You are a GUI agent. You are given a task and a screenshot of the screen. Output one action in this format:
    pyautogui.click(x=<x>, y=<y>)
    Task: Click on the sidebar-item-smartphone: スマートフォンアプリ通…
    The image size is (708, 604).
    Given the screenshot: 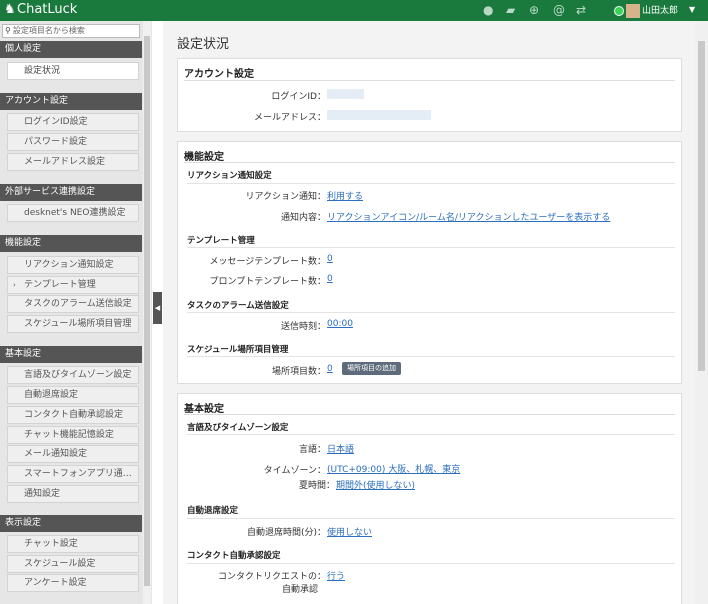 What is the action you would take?
    pyautogui.click(x=73, y=474)
    